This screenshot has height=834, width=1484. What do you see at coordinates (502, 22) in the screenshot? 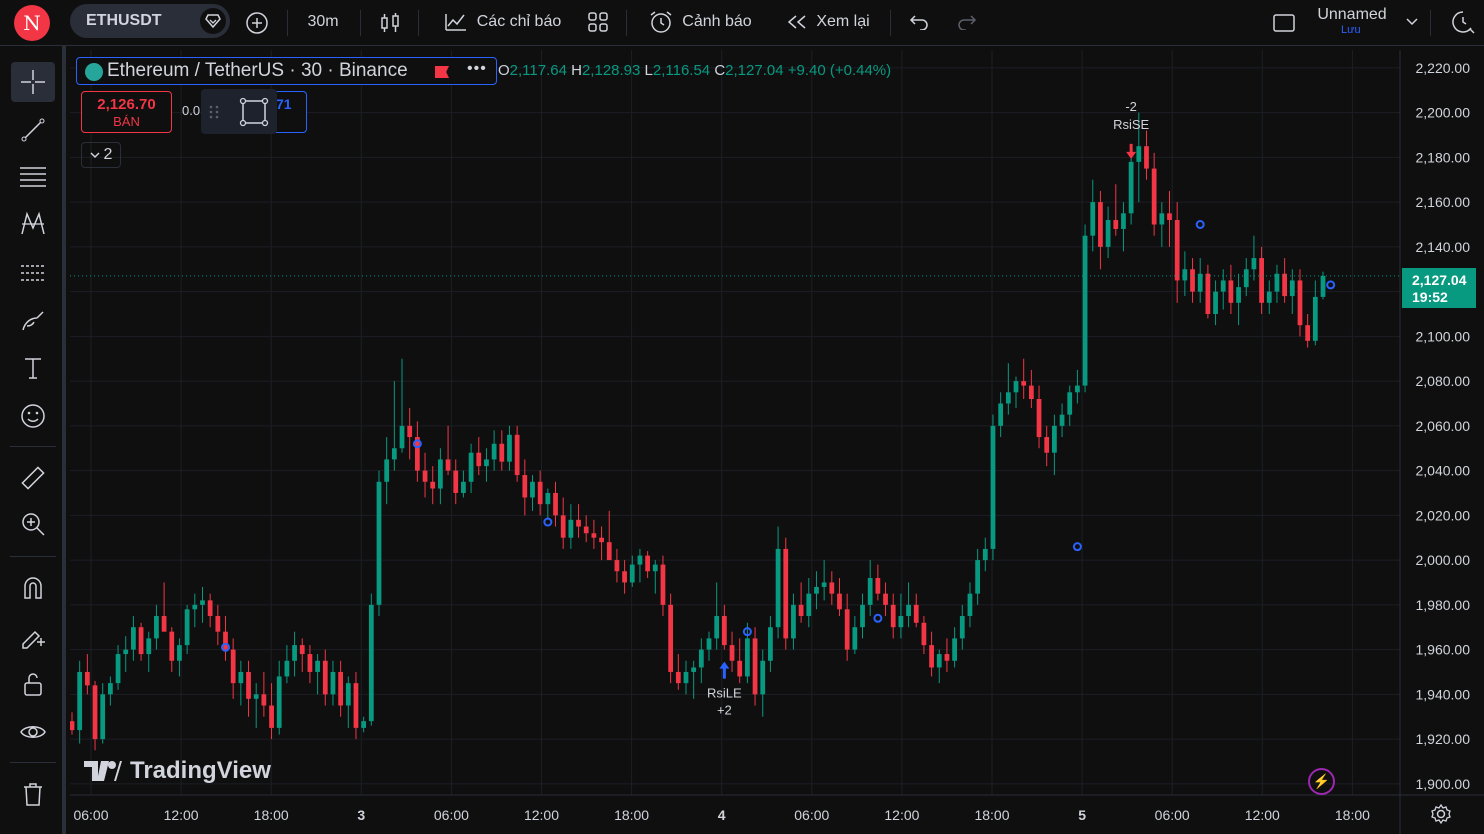
I see `indicators-button: Các chỉ báo` at bounding box center [502, 22].